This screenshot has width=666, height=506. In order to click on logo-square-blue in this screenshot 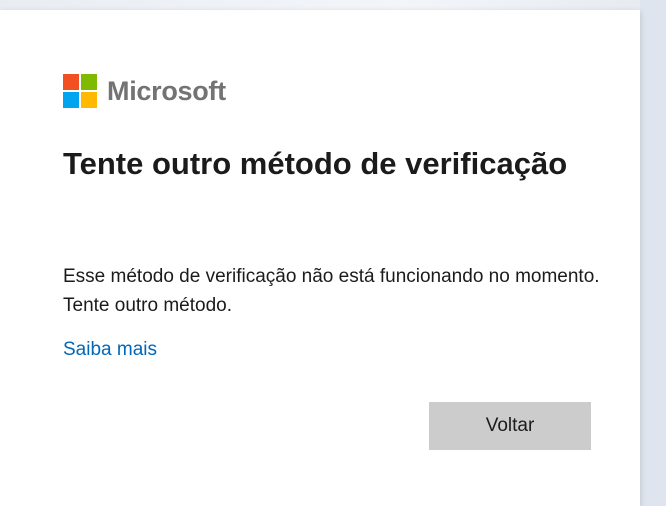, I will do `click(71, 100)`.